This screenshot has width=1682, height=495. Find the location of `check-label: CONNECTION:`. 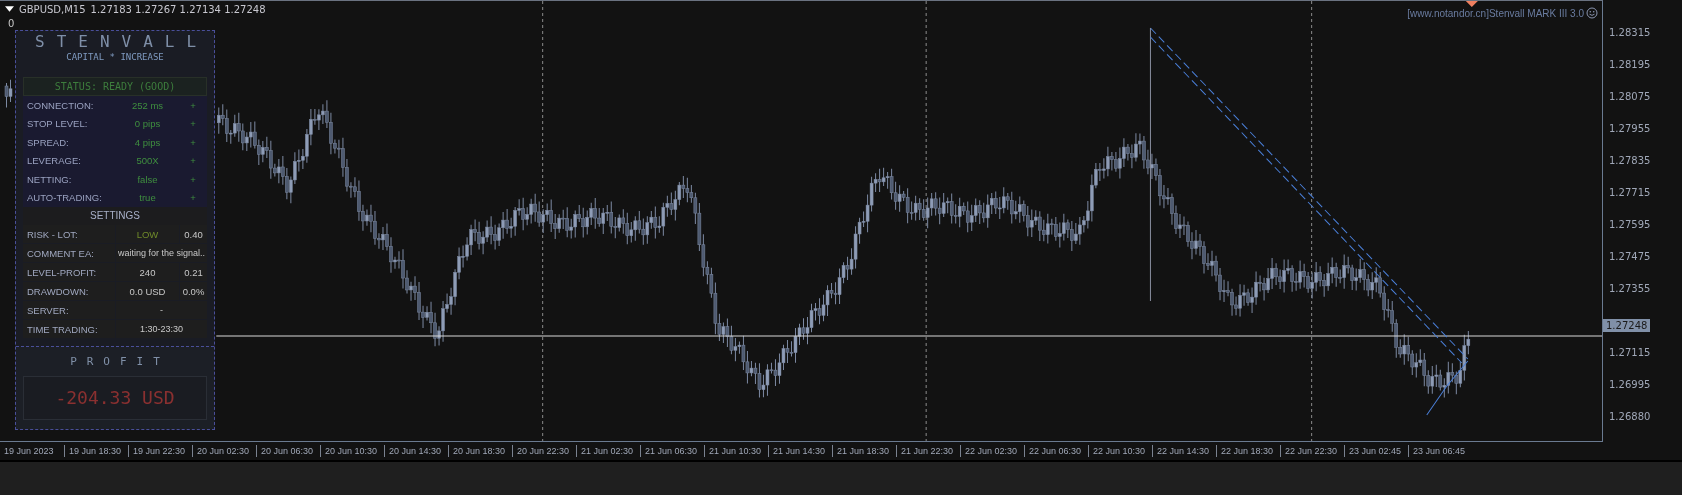

check-label: CONNECTION: is located at coordinates (60, 105).